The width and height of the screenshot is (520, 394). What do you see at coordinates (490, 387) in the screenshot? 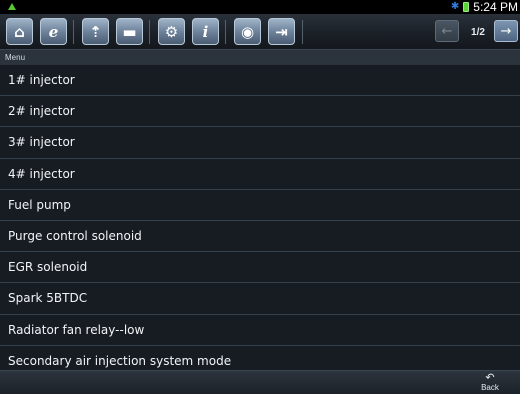
I see `back-label: Back` at bounding box center [490, 387].